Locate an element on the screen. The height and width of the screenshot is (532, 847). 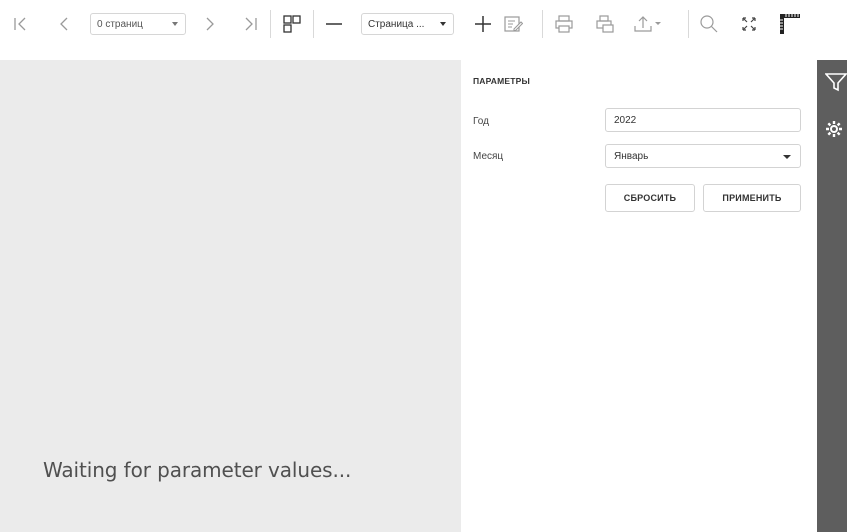
multipage-icon is located at coordinates (292, 24).